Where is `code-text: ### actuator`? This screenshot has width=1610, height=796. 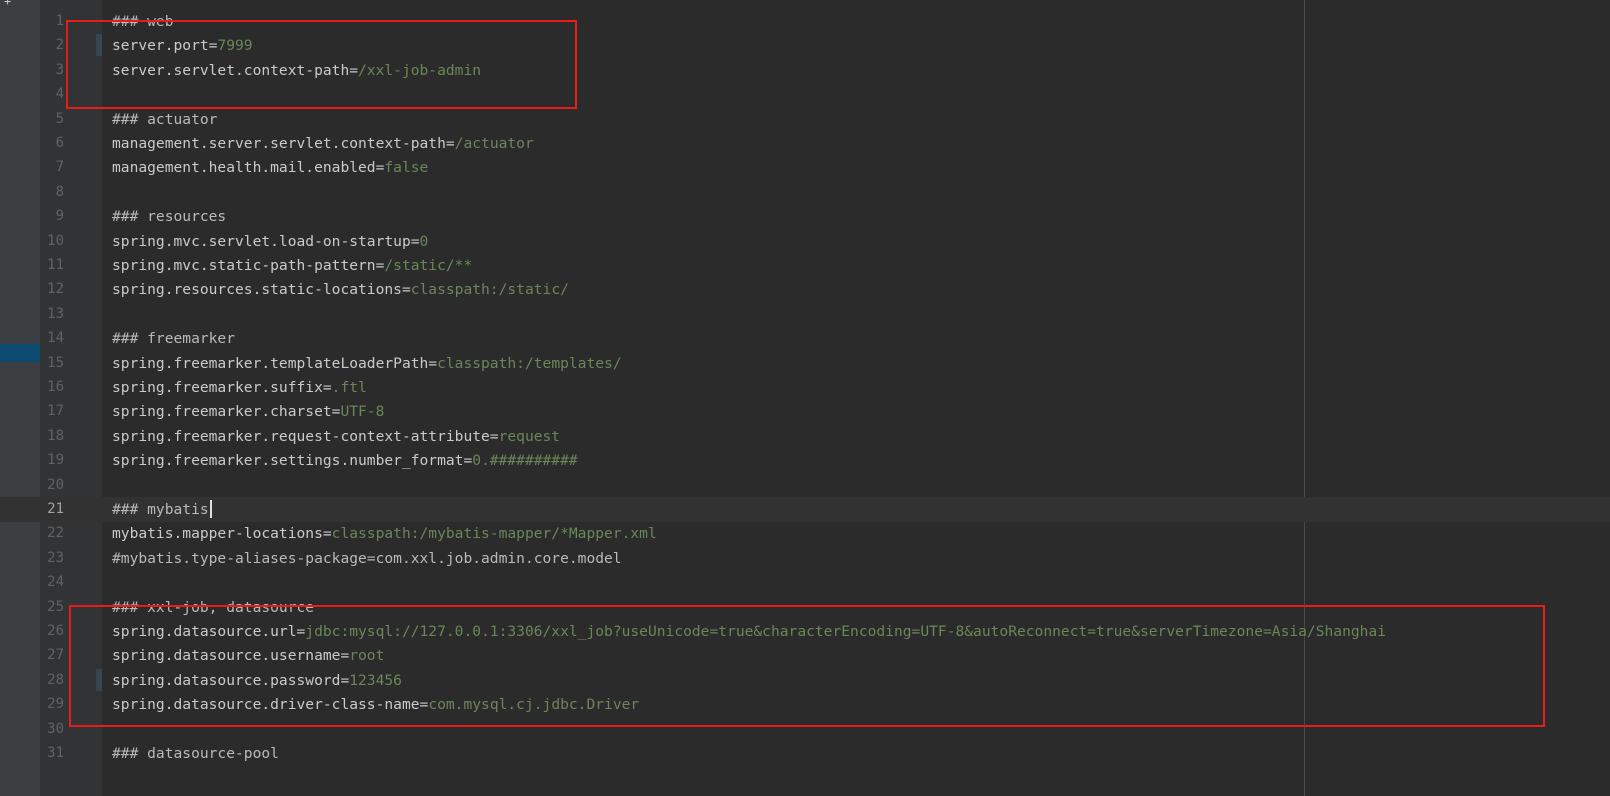 code-text: ### actuator is located at coordinates (164, 119).